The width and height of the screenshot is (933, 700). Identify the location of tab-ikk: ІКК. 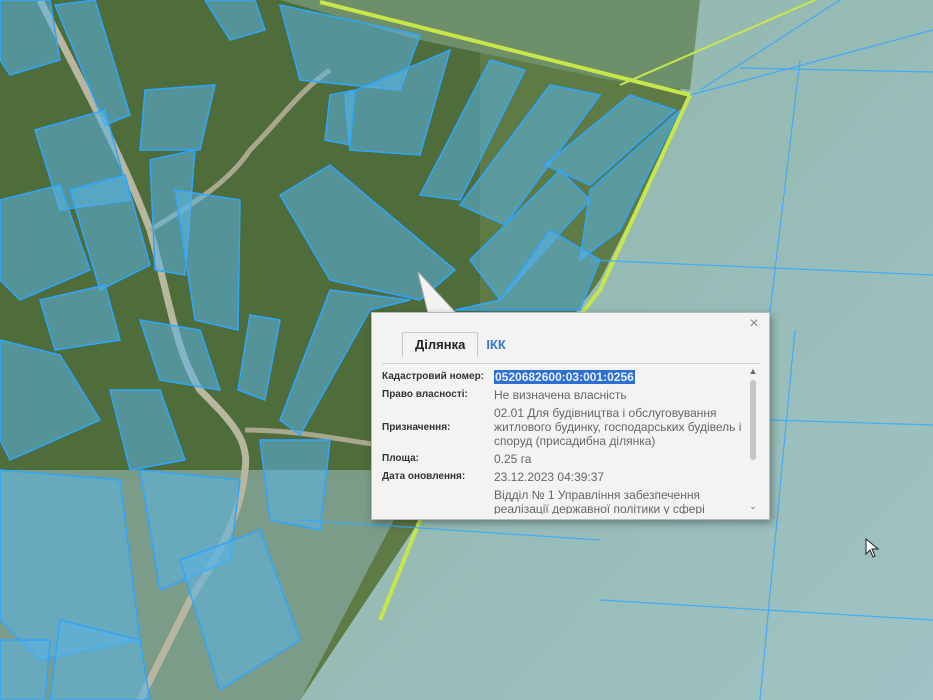
(497, 345).